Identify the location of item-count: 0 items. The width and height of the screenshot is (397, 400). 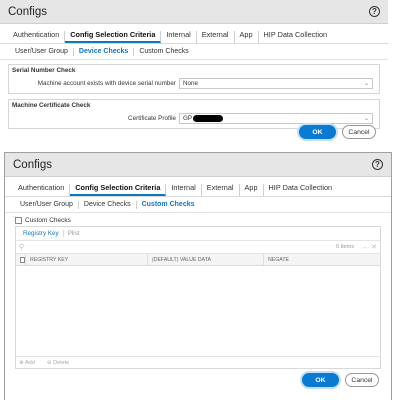
(345, 247).